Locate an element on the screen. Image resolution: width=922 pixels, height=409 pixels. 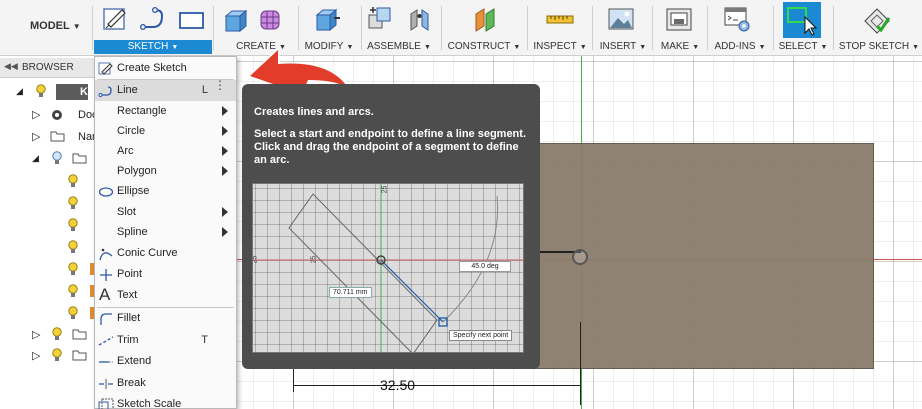
construct-menu-tab: CONSTRUCT ▼ is located at coordinates (484, 47).